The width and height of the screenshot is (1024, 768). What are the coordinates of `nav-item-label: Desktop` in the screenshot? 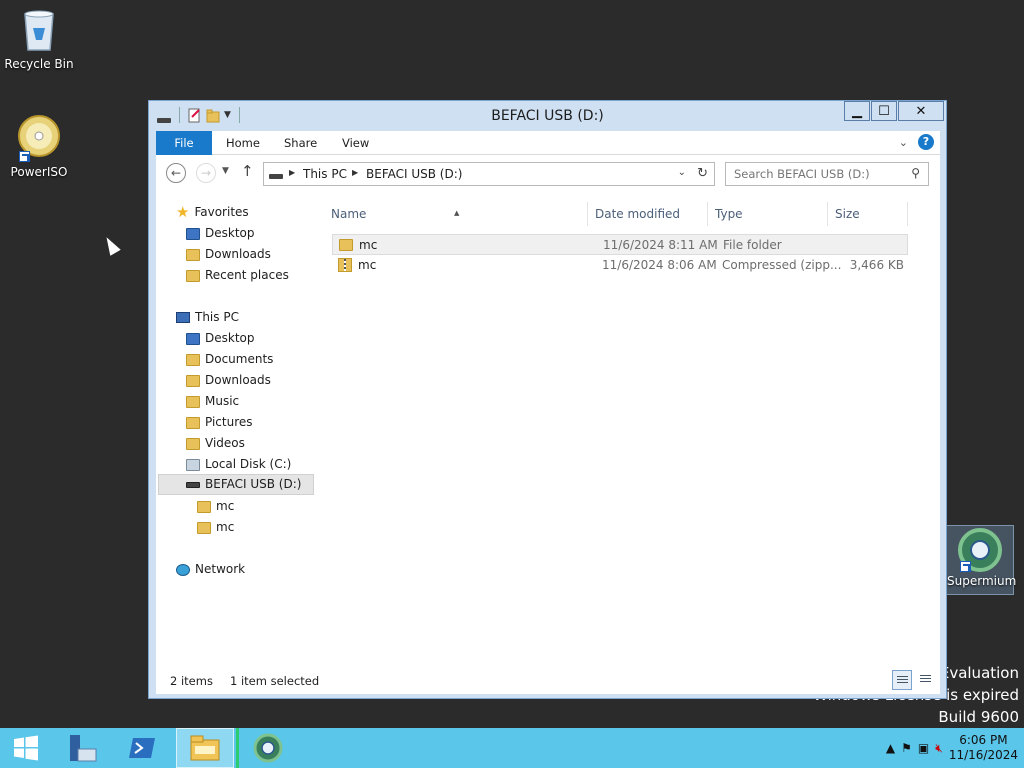 It's located at (230, 233).